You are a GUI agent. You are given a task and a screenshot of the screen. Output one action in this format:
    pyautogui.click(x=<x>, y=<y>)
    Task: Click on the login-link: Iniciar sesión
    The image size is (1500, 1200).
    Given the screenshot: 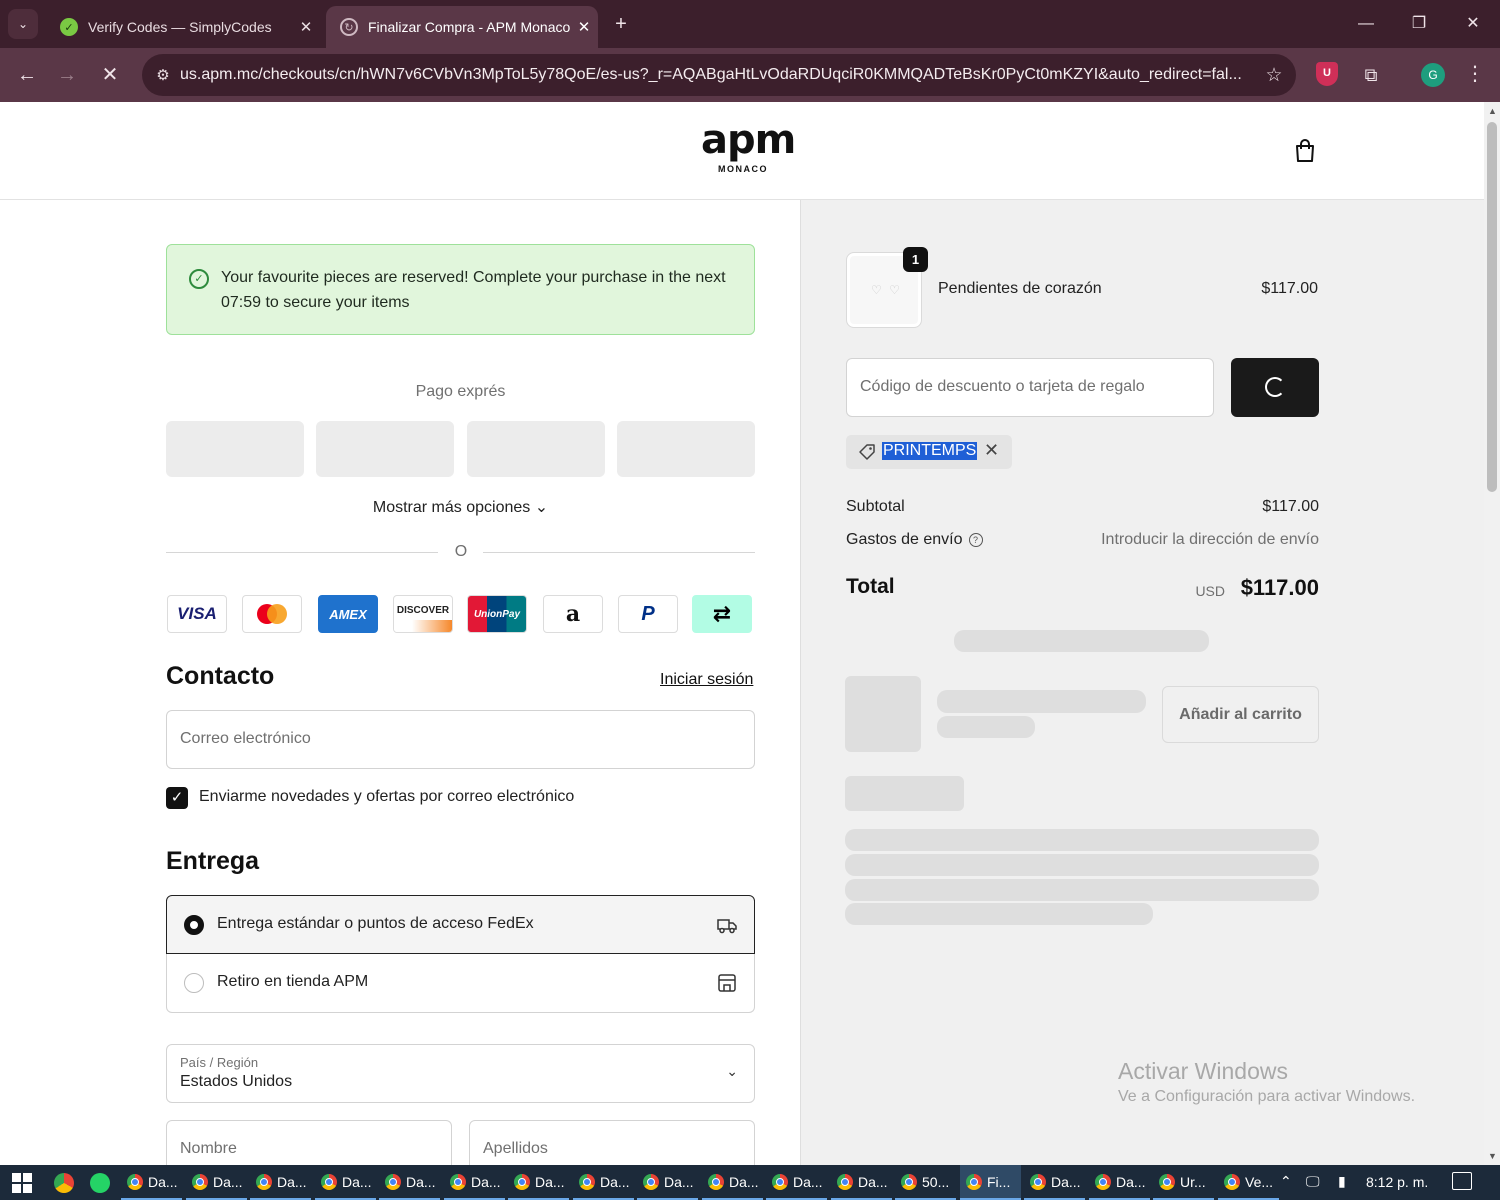 What is the action you would take?
    pyautogui.click(x=706, y=680)
    